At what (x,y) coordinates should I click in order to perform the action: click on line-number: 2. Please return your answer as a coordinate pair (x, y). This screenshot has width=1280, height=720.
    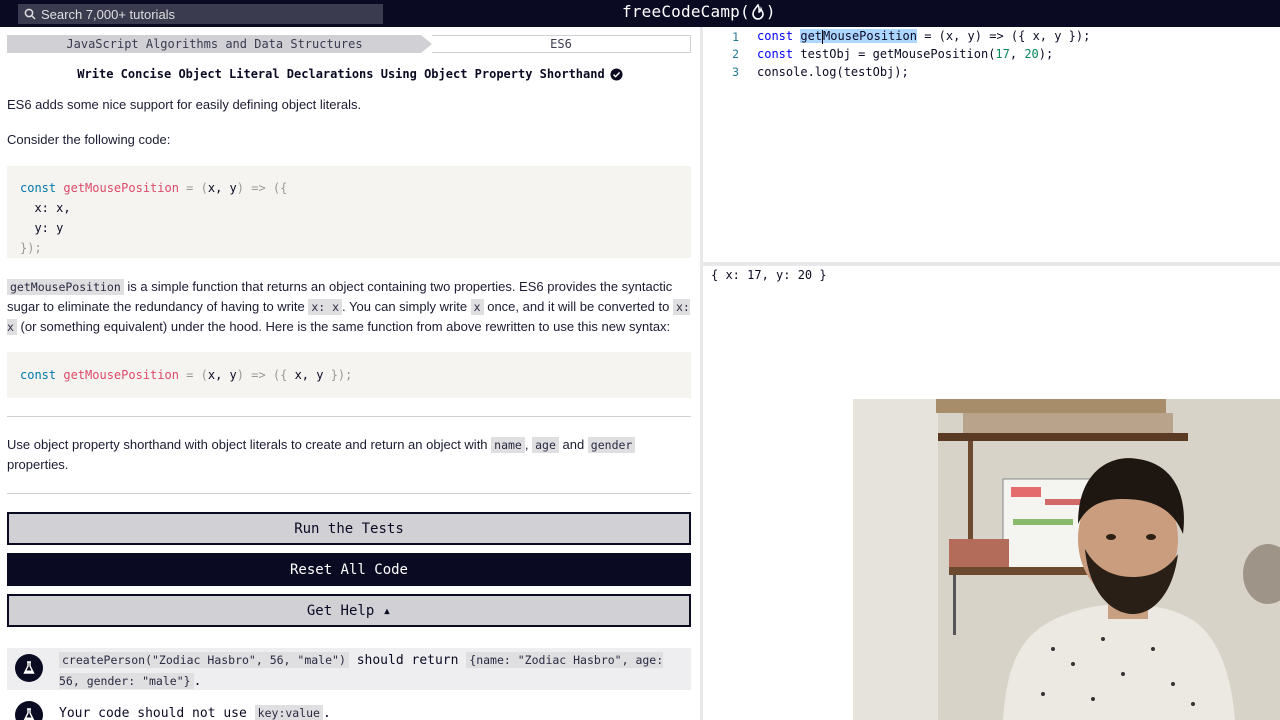
    Looking at the image, I should click on (735, 53).